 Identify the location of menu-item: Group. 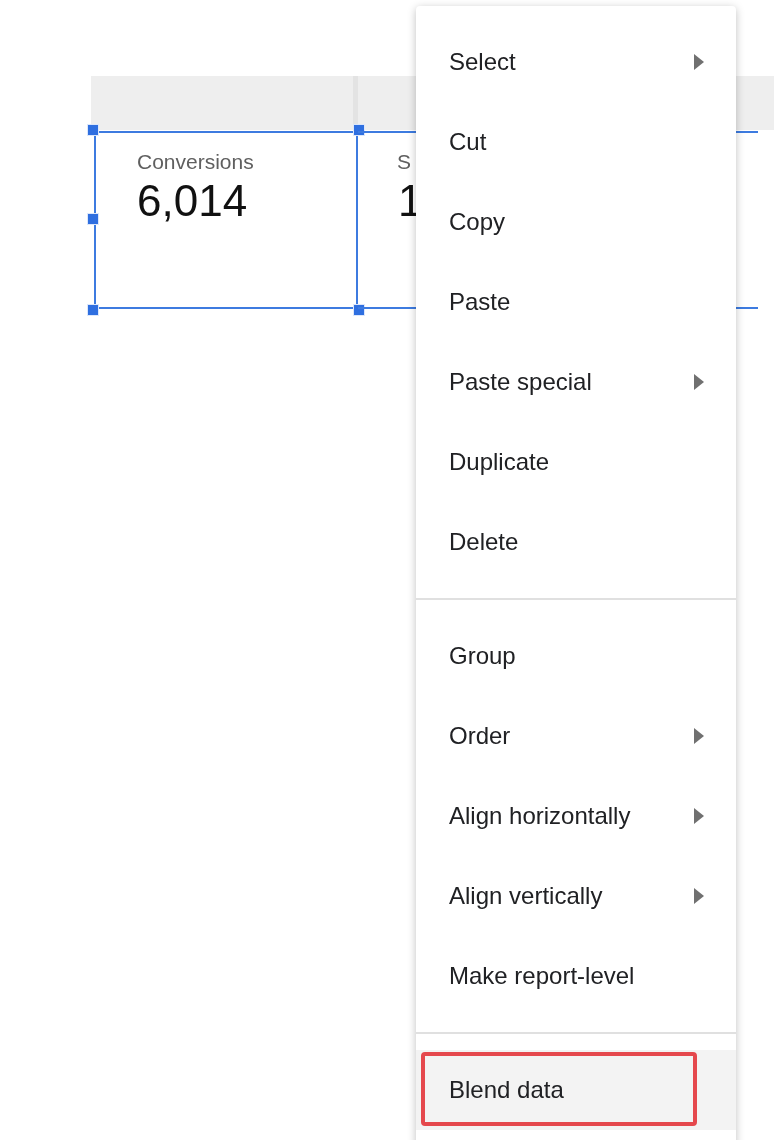
(576, 656).